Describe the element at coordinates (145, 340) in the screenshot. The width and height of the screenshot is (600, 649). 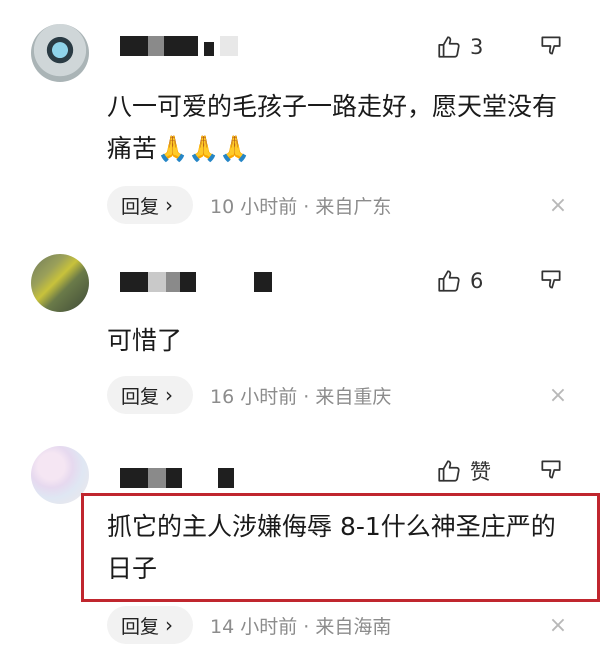
I see `comment-text: 可惜了` at that location.